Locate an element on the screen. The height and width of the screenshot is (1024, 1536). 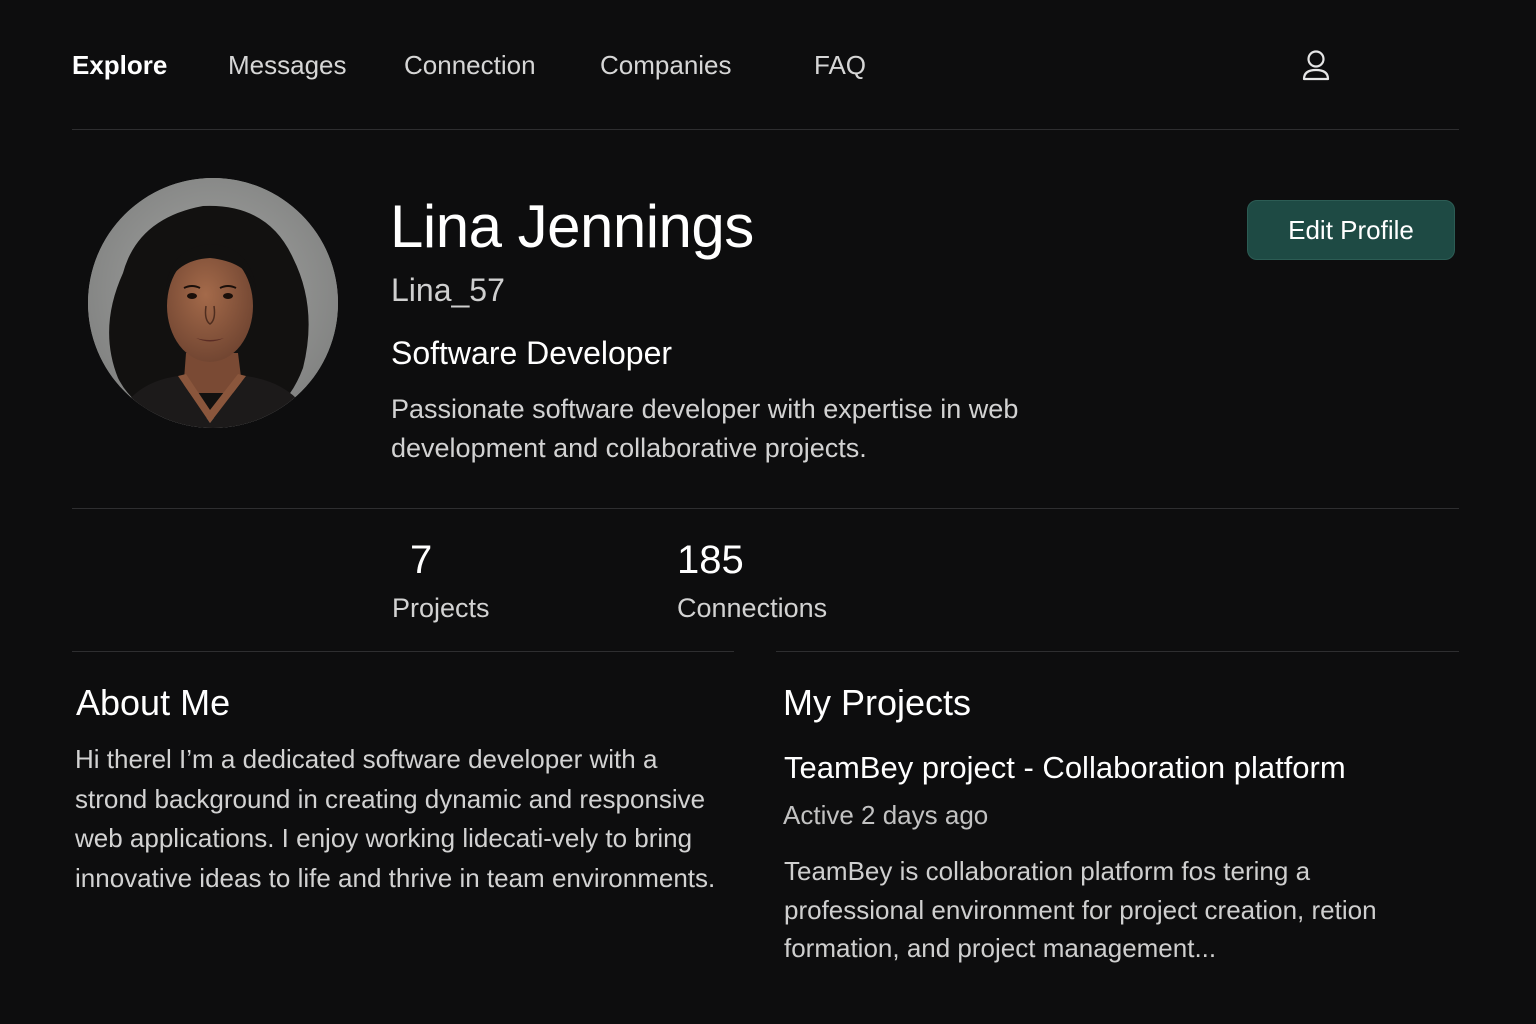
profile-name: Lina Jennings is located at coordinates (572, 226).